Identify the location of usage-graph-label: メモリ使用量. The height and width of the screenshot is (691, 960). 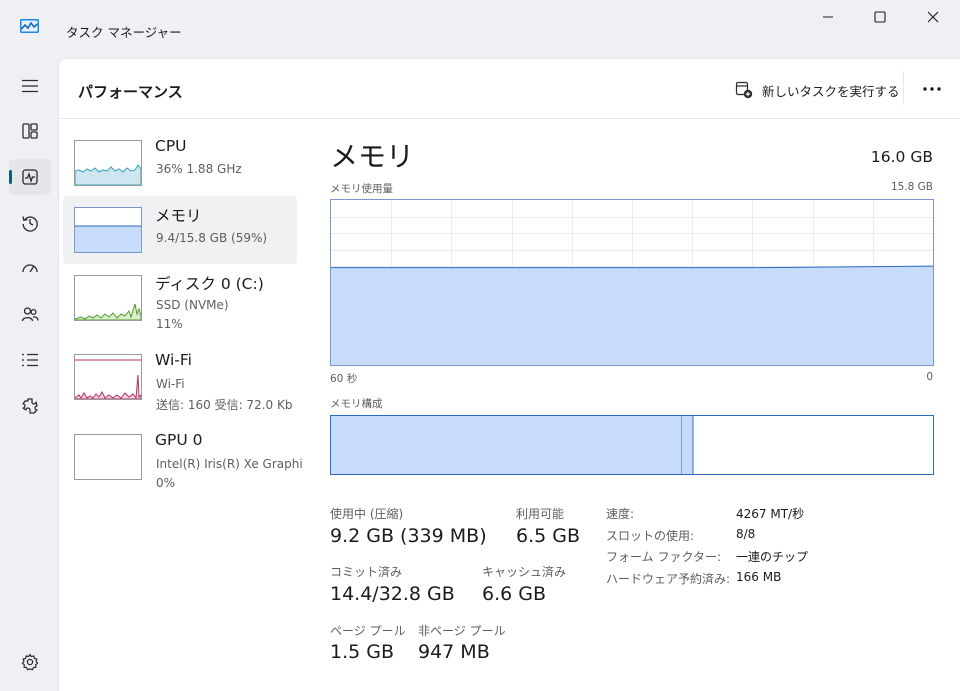
(361, 189).